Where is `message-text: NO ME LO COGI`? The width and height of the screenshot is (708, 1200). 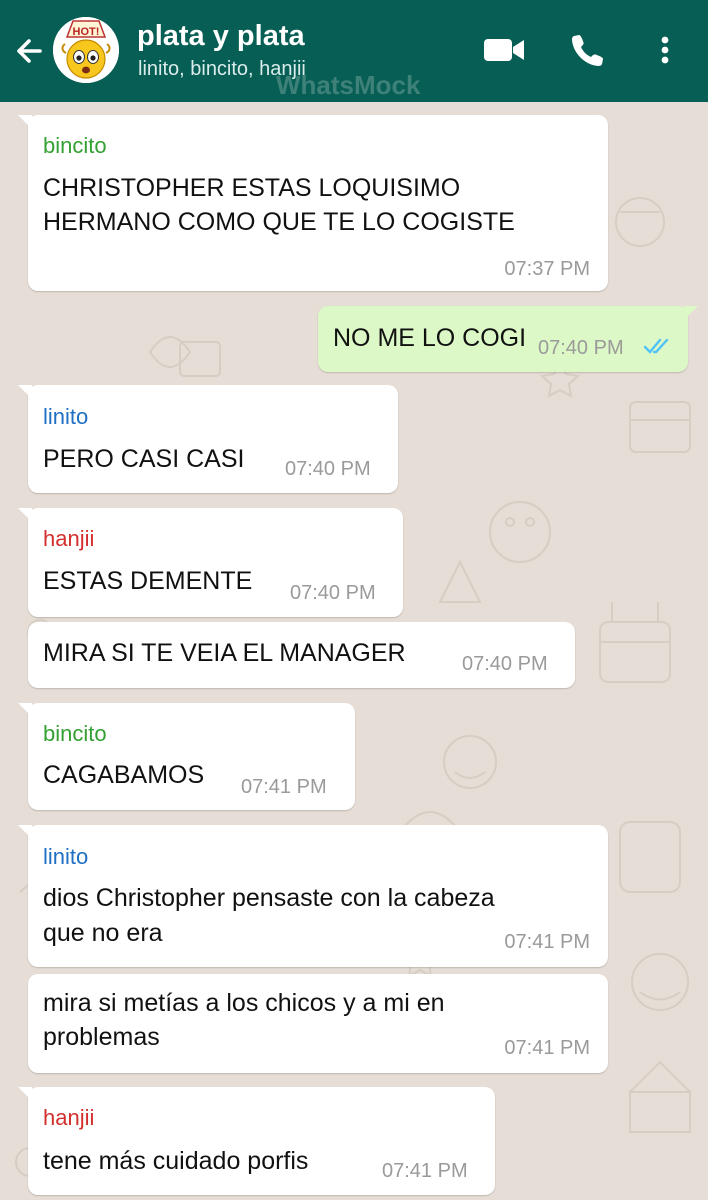 message-text: NO ME LO COGI is located at coordinates (430, 338).